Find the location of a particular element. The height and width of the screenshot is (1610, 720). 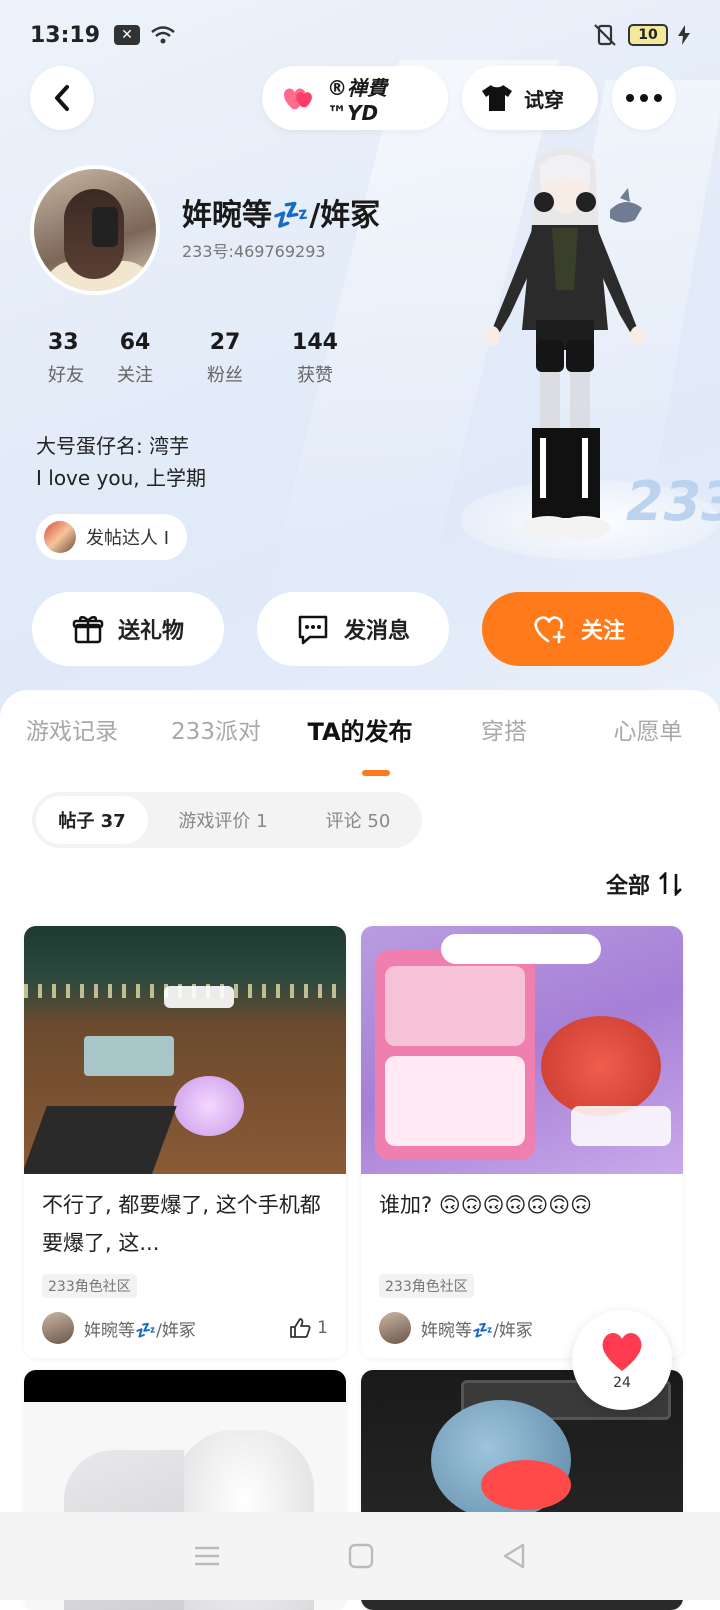

character-level-badge: 233 is located at coordinates (673, 501).